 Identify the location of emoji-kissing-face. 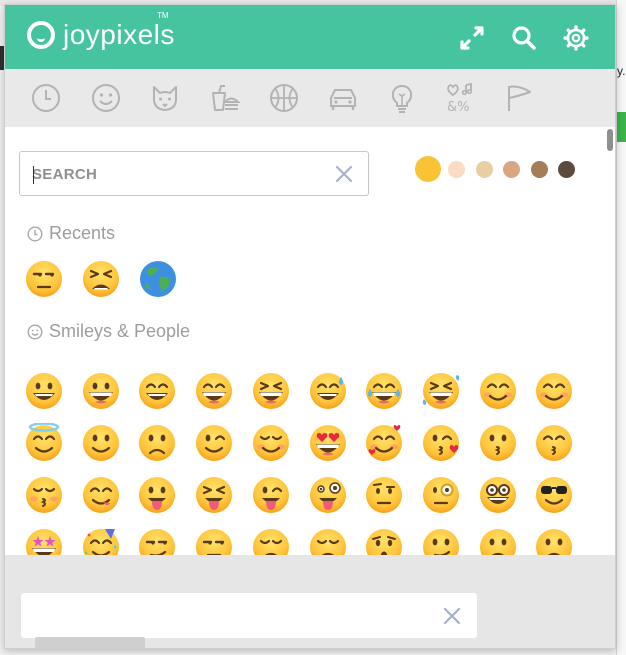
(498, 443).